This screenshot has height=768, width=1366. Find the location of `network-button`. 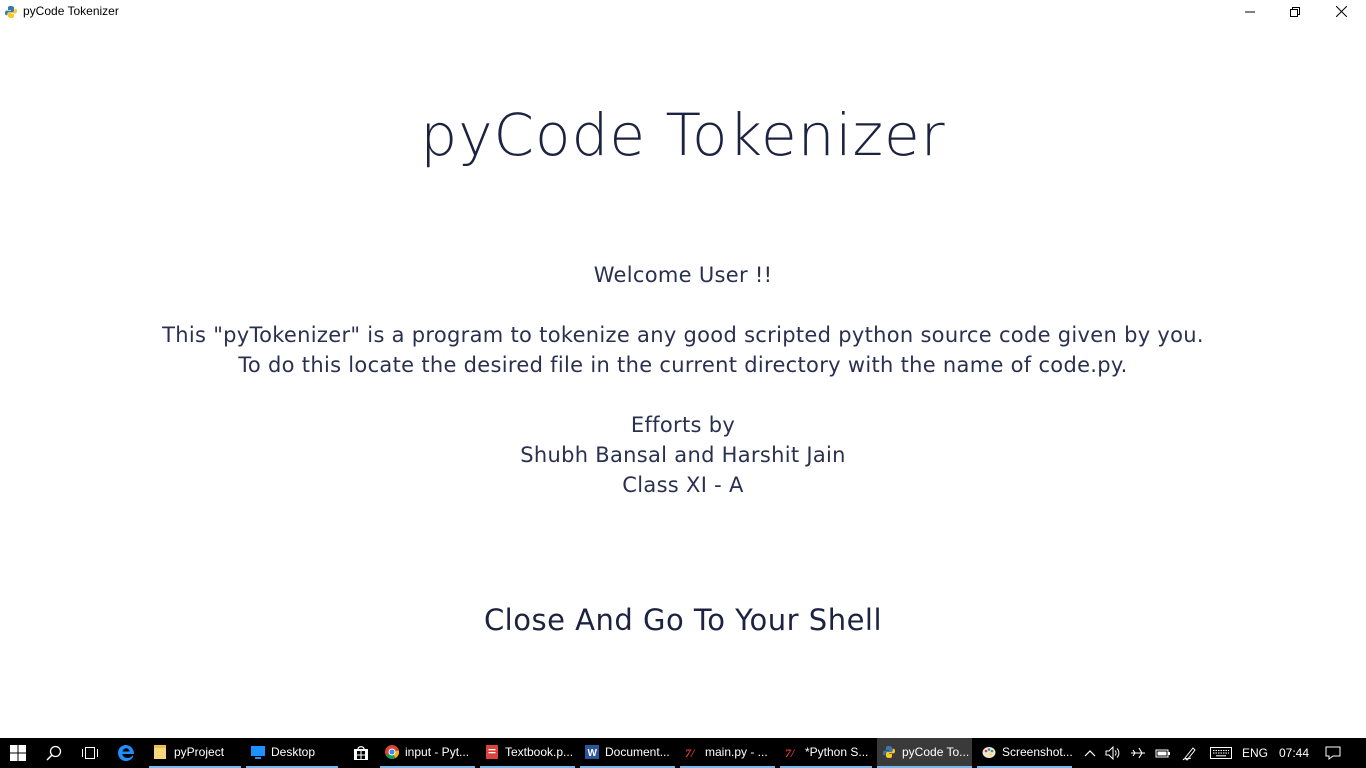

network-button is located at coordinates (1138, 753).